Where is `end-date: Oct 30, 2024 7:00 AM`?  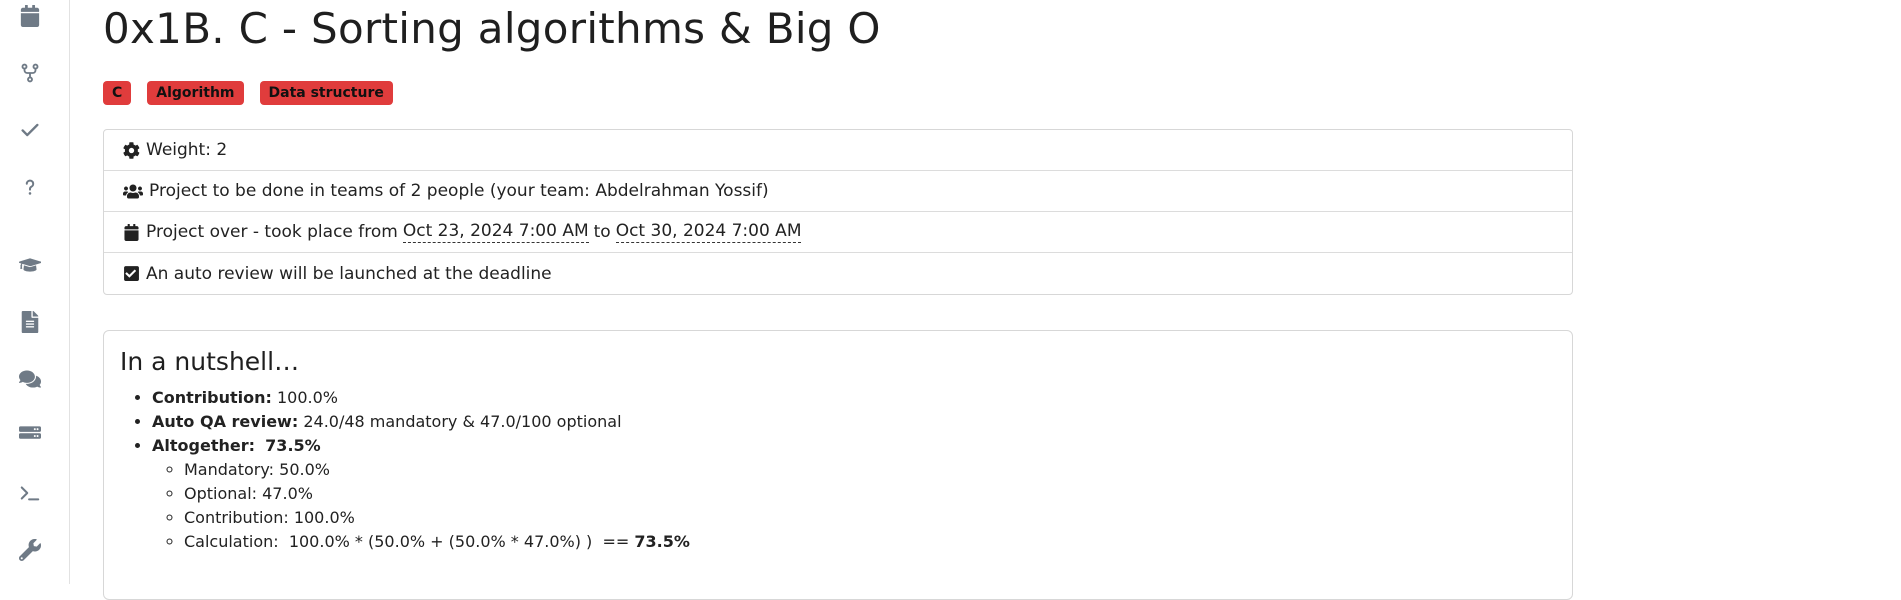
end-date: Oct 30, 2024 7:00 AM is located at coordinates (708, 232).